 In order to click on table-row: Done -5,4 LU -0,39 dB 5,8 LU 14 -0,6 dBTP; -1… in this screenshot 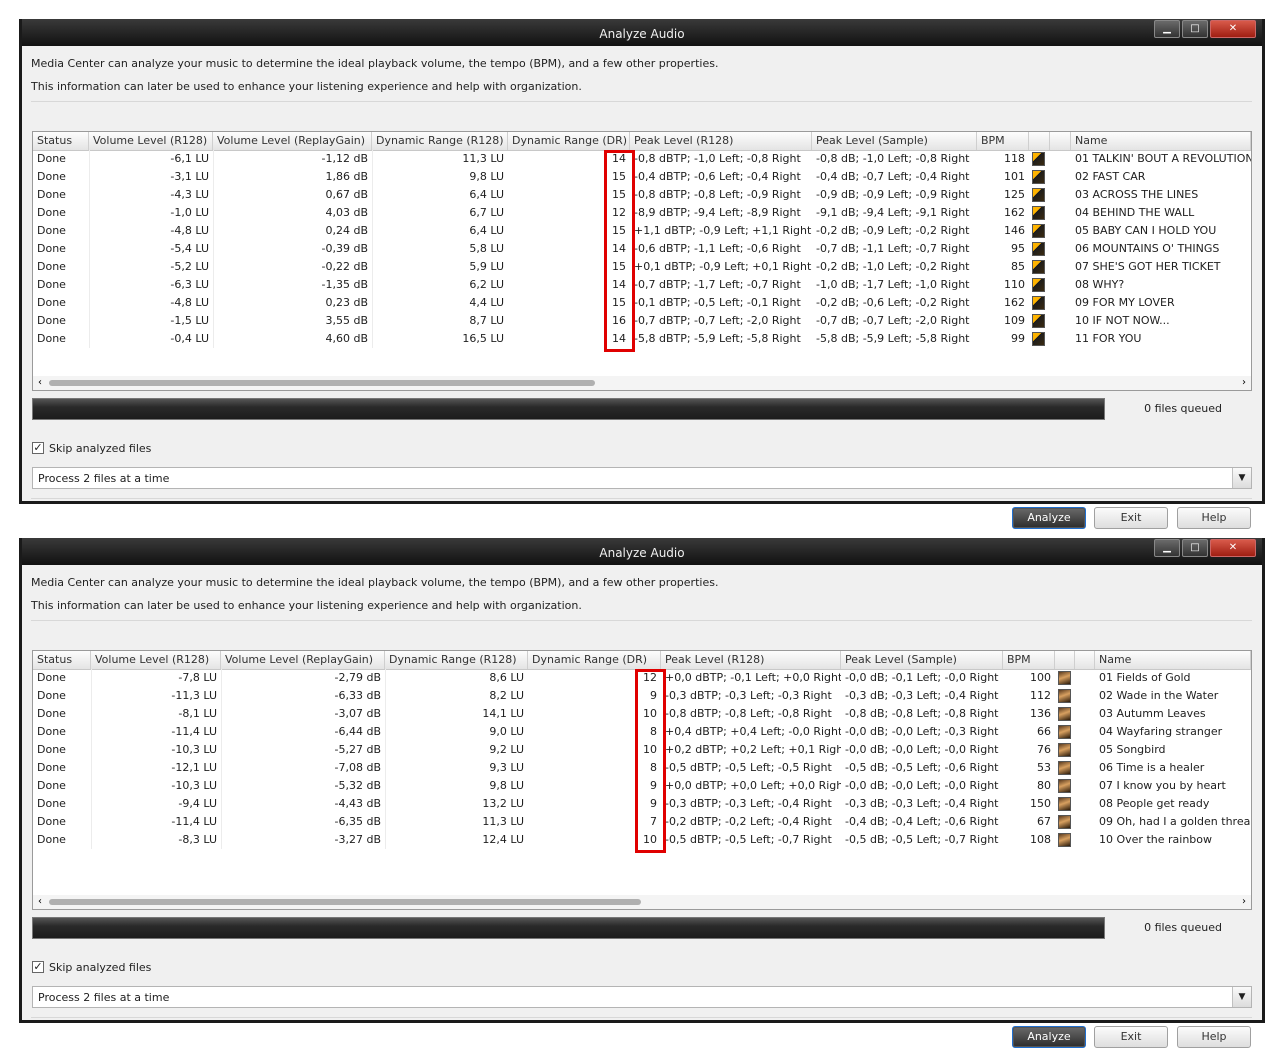, I will do `click(642, 249)`.